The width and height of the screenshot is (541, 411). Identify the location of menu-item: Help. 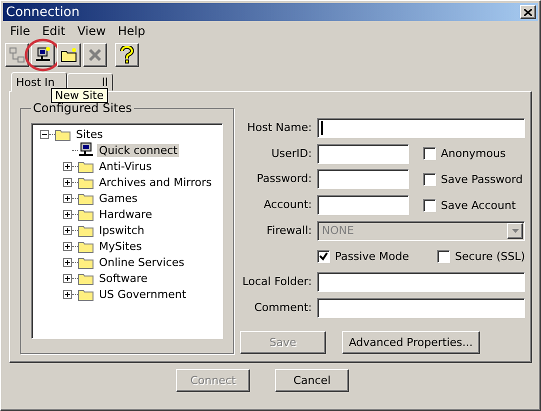
(131, 31).